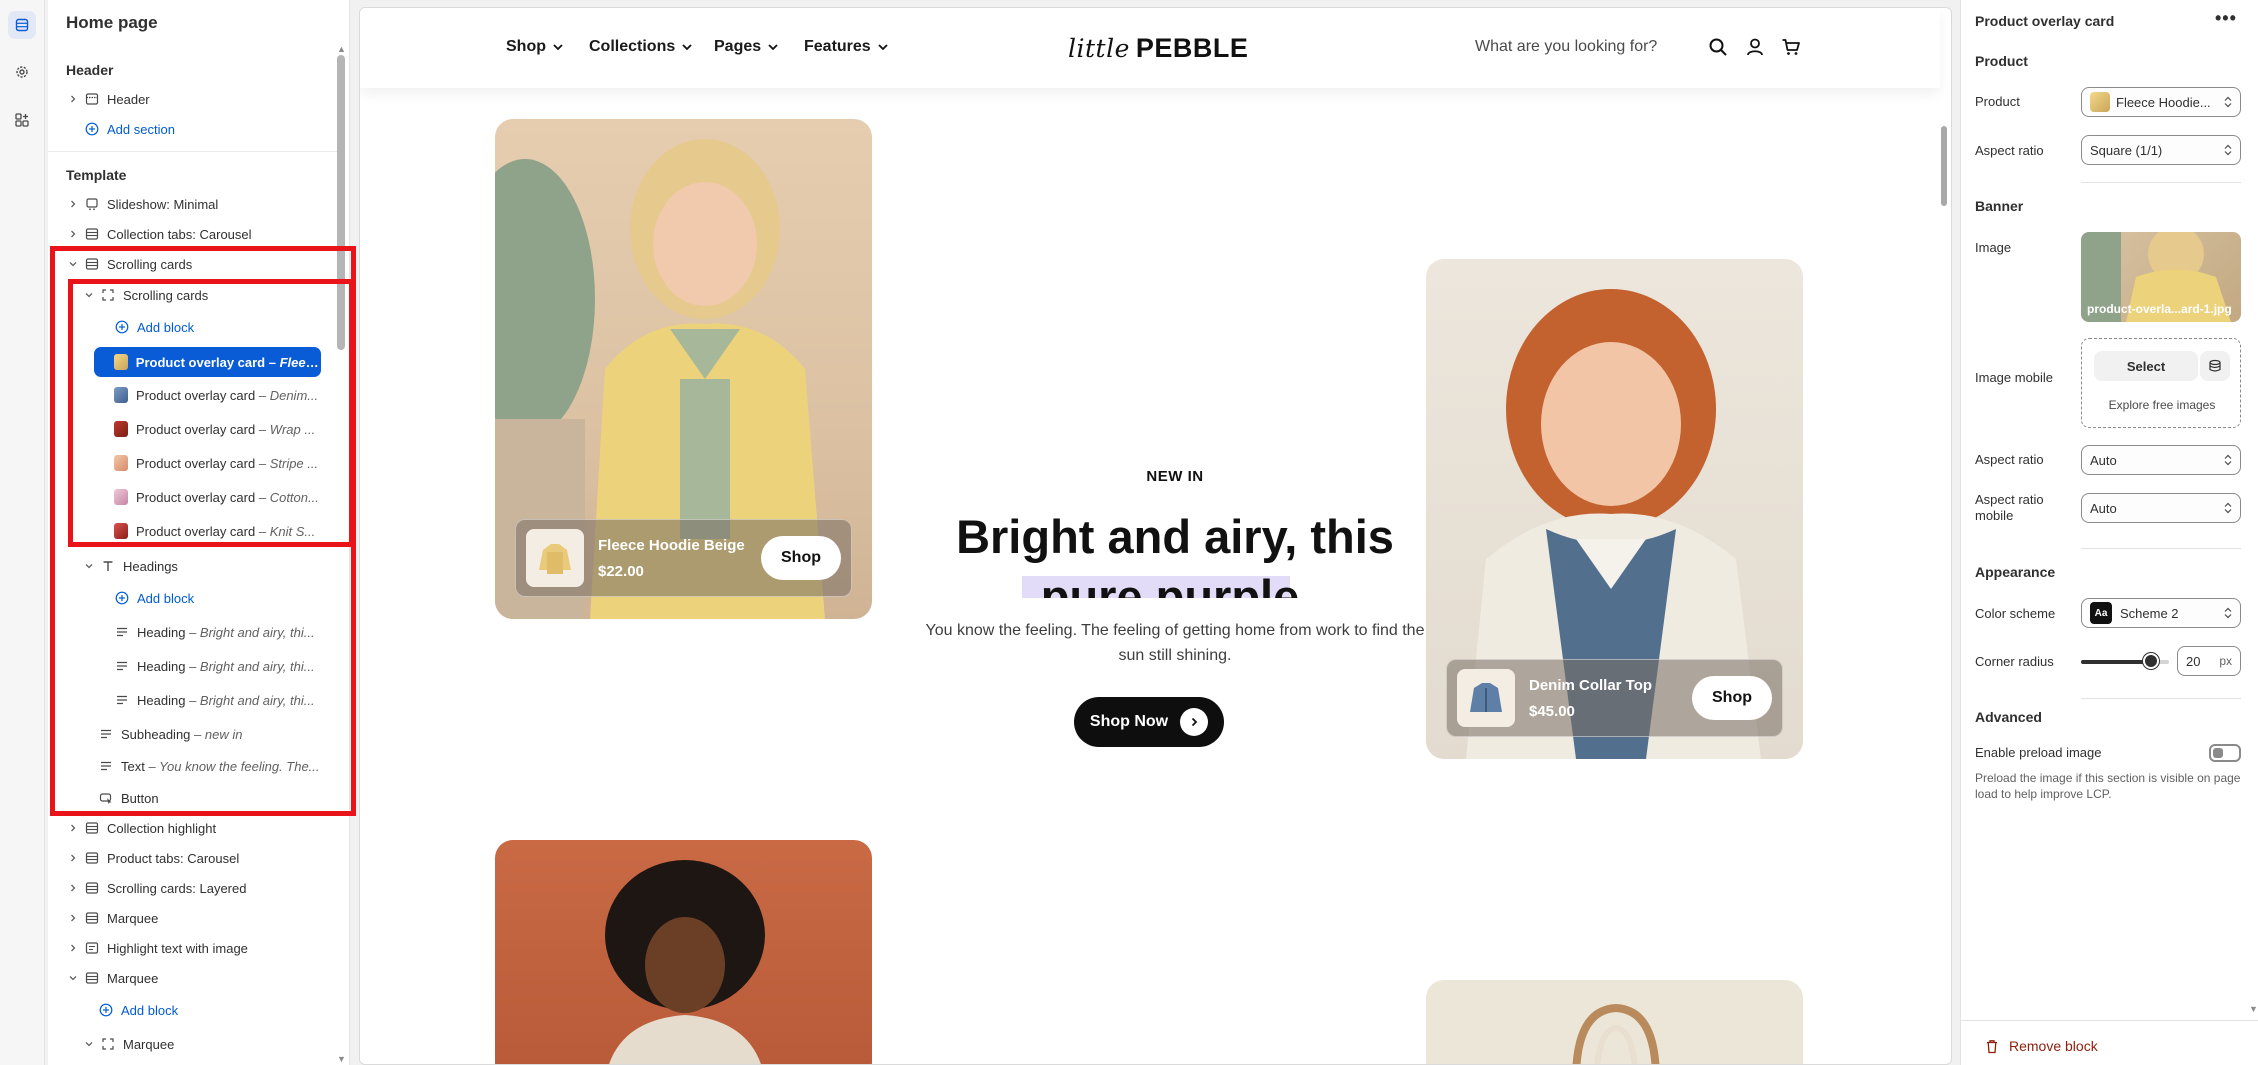 The image size is (2258, 1065). Describe the element at coordinates (2015, 572) in the screenshot. I see `appearance-section-heading: Appearance` at that location.